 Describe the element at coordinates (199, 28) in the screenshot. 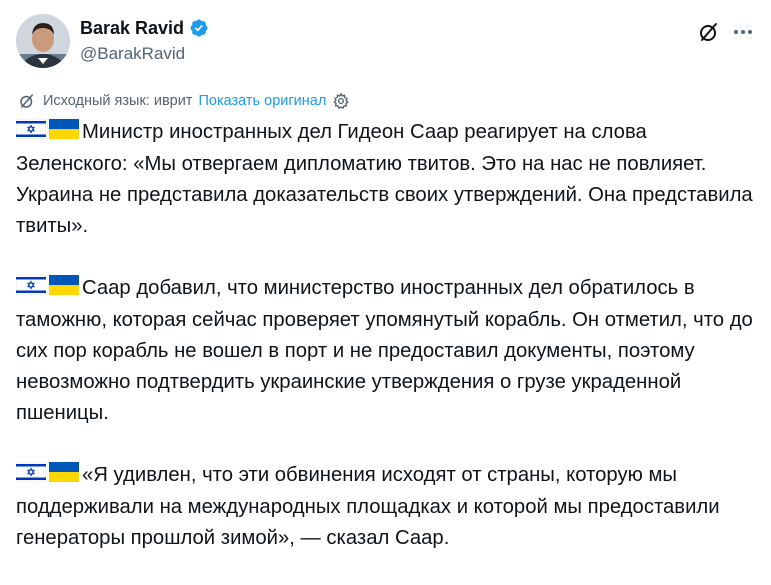

I see `verified-badge-icon` at that location.